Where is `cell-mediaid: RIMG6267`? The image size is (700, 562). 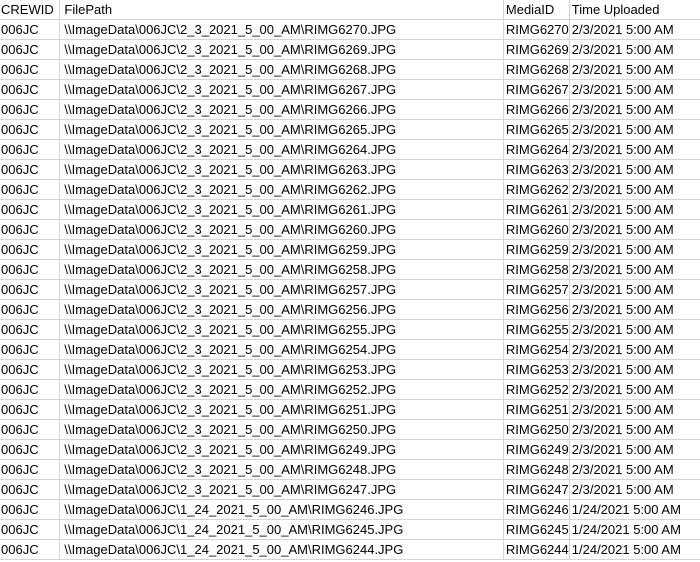
cell-mediaid: RIMG6267 is located at coordinates (536, 89).